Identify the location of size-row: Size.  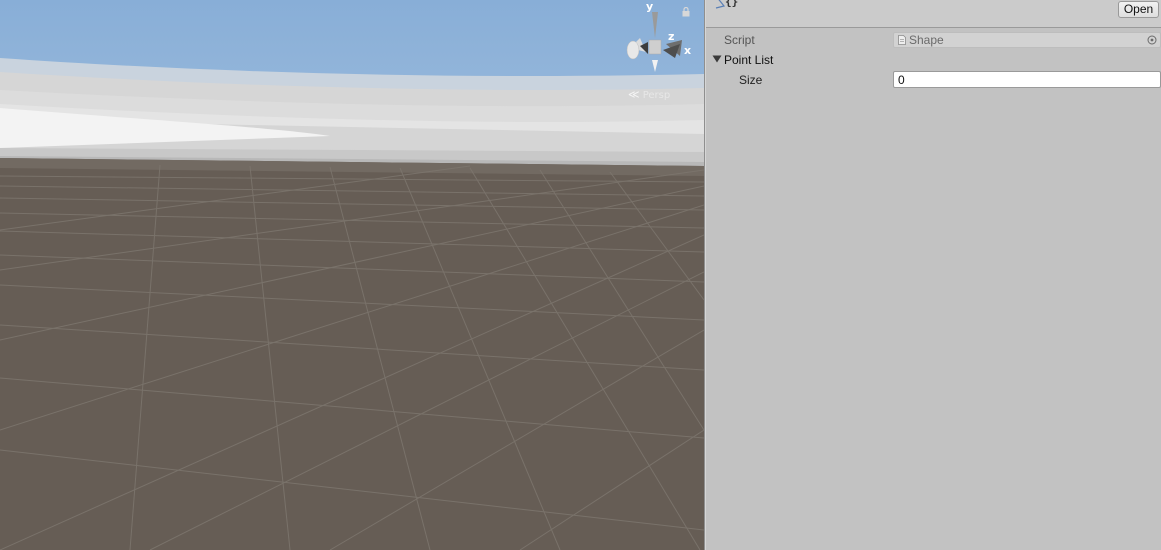
(933, 80).